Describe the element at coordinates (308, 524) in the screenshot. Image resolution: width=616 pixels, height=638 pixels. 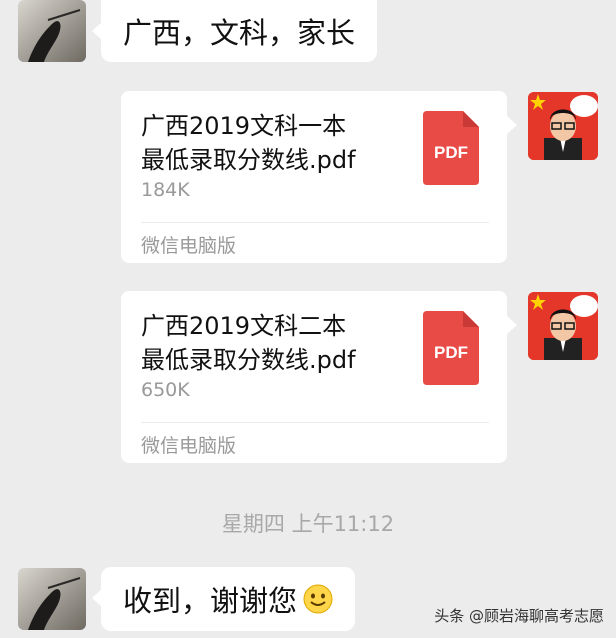
I see `chat-timestamp: 星期四 上午11:12` at that location.